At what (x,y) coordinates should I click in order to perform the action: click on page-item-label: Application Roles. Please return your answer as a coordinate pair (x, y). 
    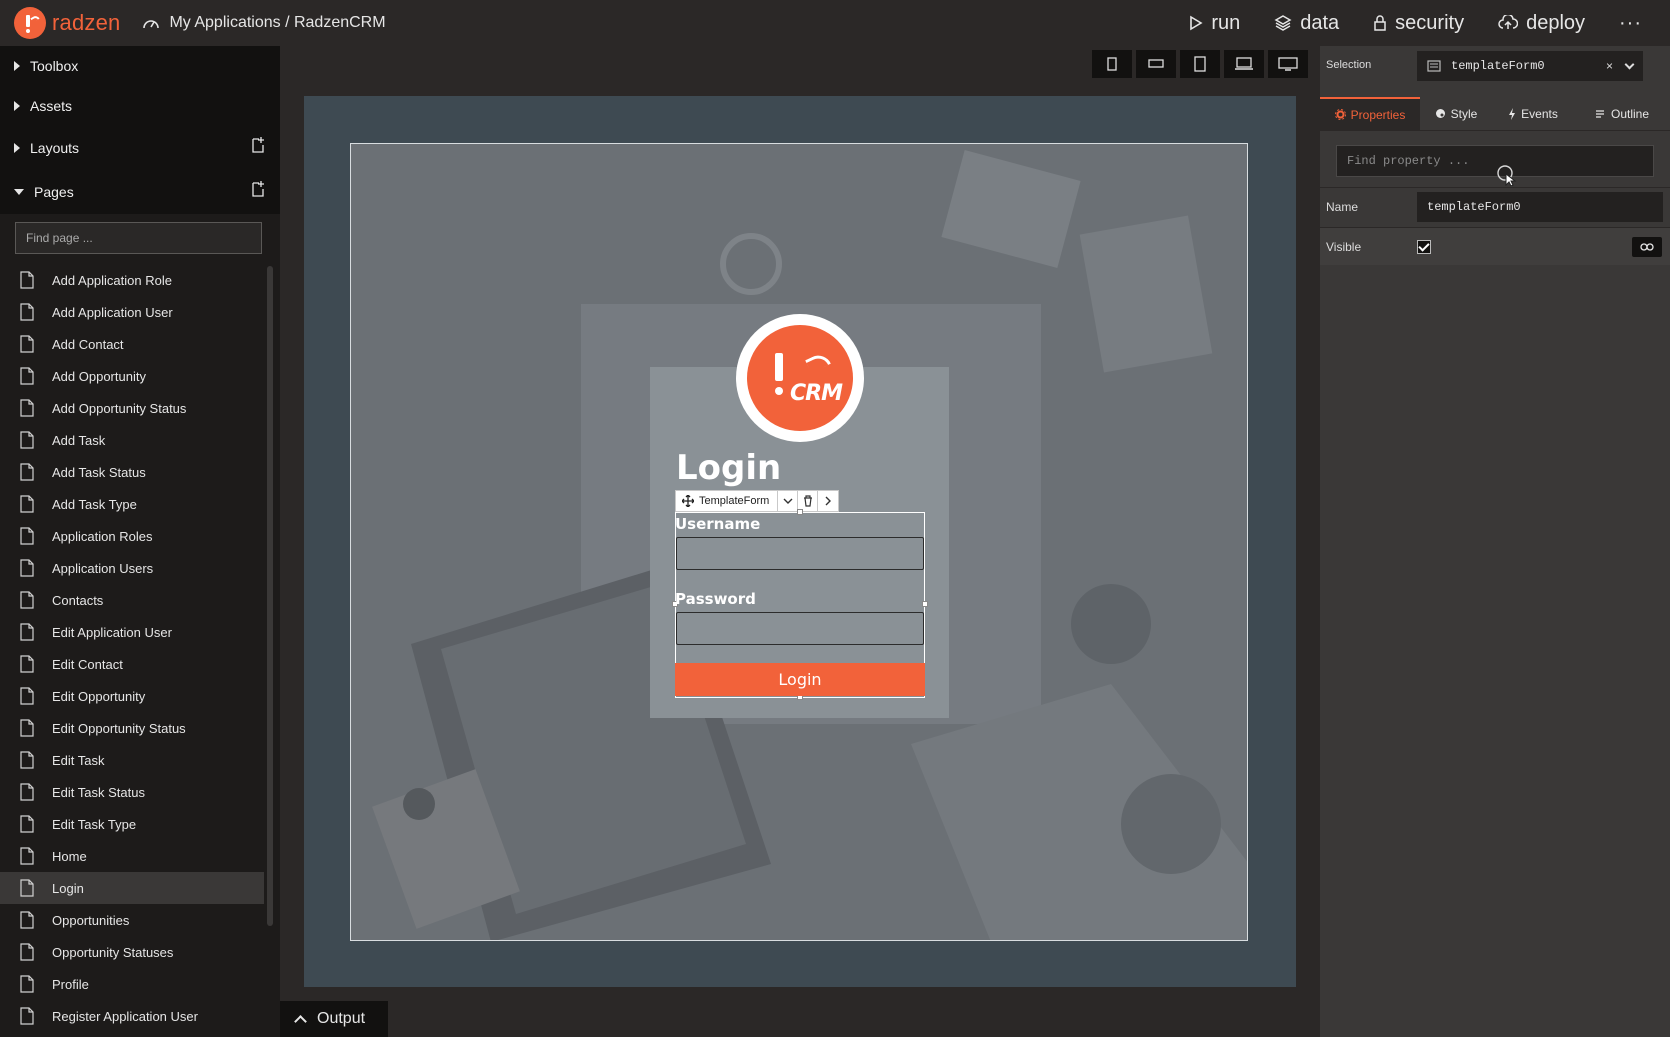
    Looking at the image, I should click on (102, 536).